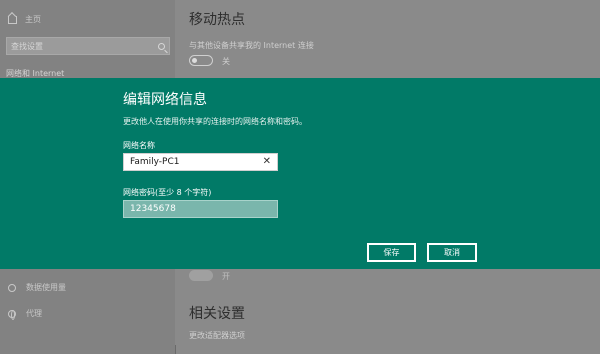 The height and width of the screenshot is (354, 600). I want to click on secondary-toggle, so click(201, 275).